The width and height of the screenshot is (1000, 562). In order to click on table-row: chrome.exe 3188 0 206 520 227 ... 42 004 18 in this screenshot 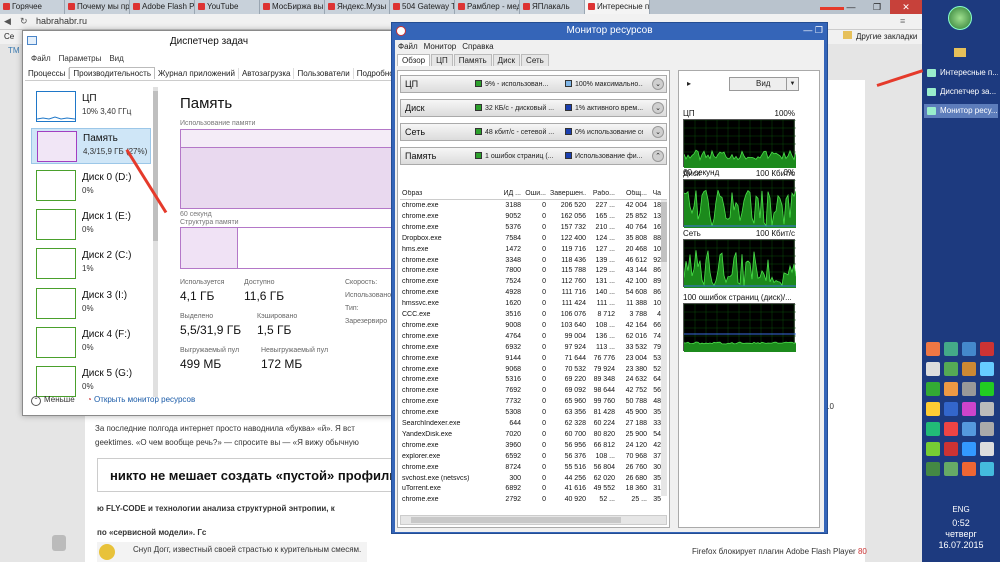, I will do `click(530, 206)`.